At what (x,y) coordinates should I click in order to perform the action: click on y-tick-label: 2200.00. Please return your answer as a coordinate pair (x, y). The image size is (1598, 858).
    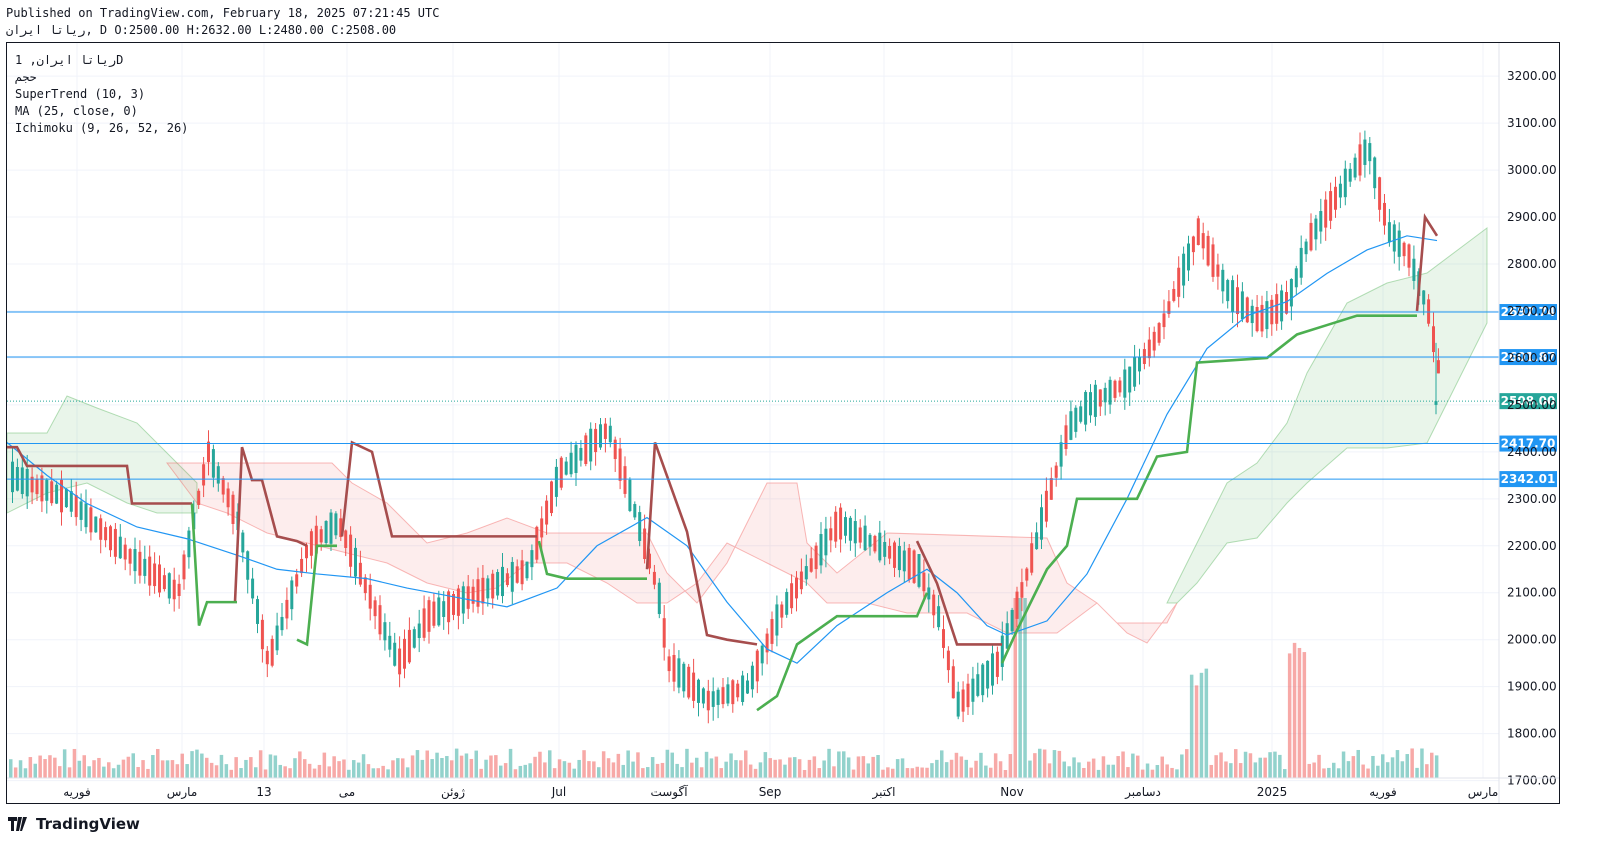
    Looking at the image, I should click on (1532, 546).